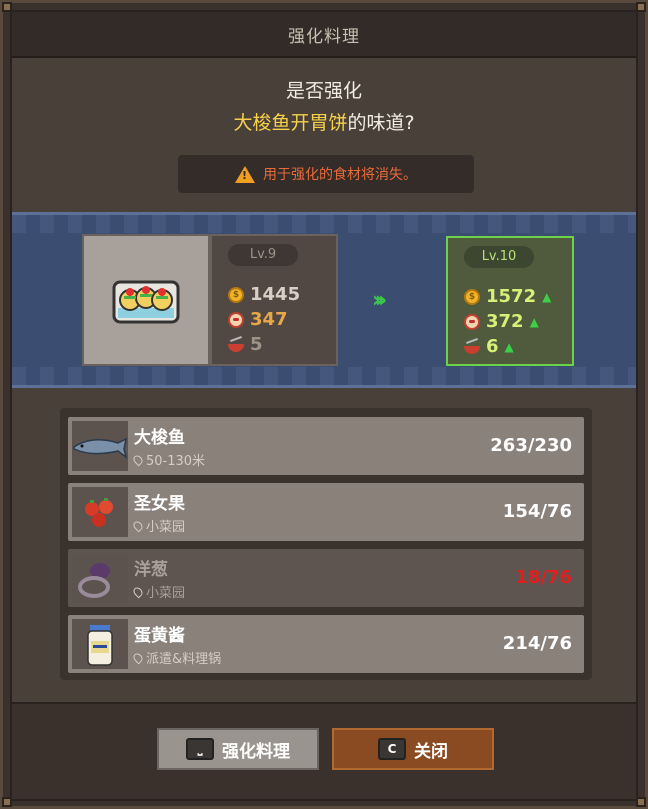 Image resolution: width=648 pixels, height=809 pixels. What do you see at coordinates (200, 749) in the screenshot?
I see `space-key-icon: ⎵` at bounding box center [200, 749].